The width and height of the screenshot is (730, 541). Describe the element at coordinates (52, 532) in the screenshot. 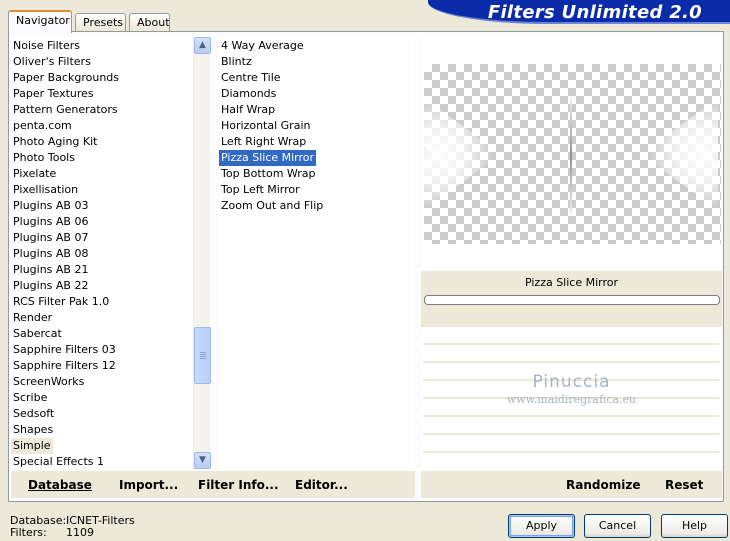

I see `filters-count-info: Filters: 1109` at that location.